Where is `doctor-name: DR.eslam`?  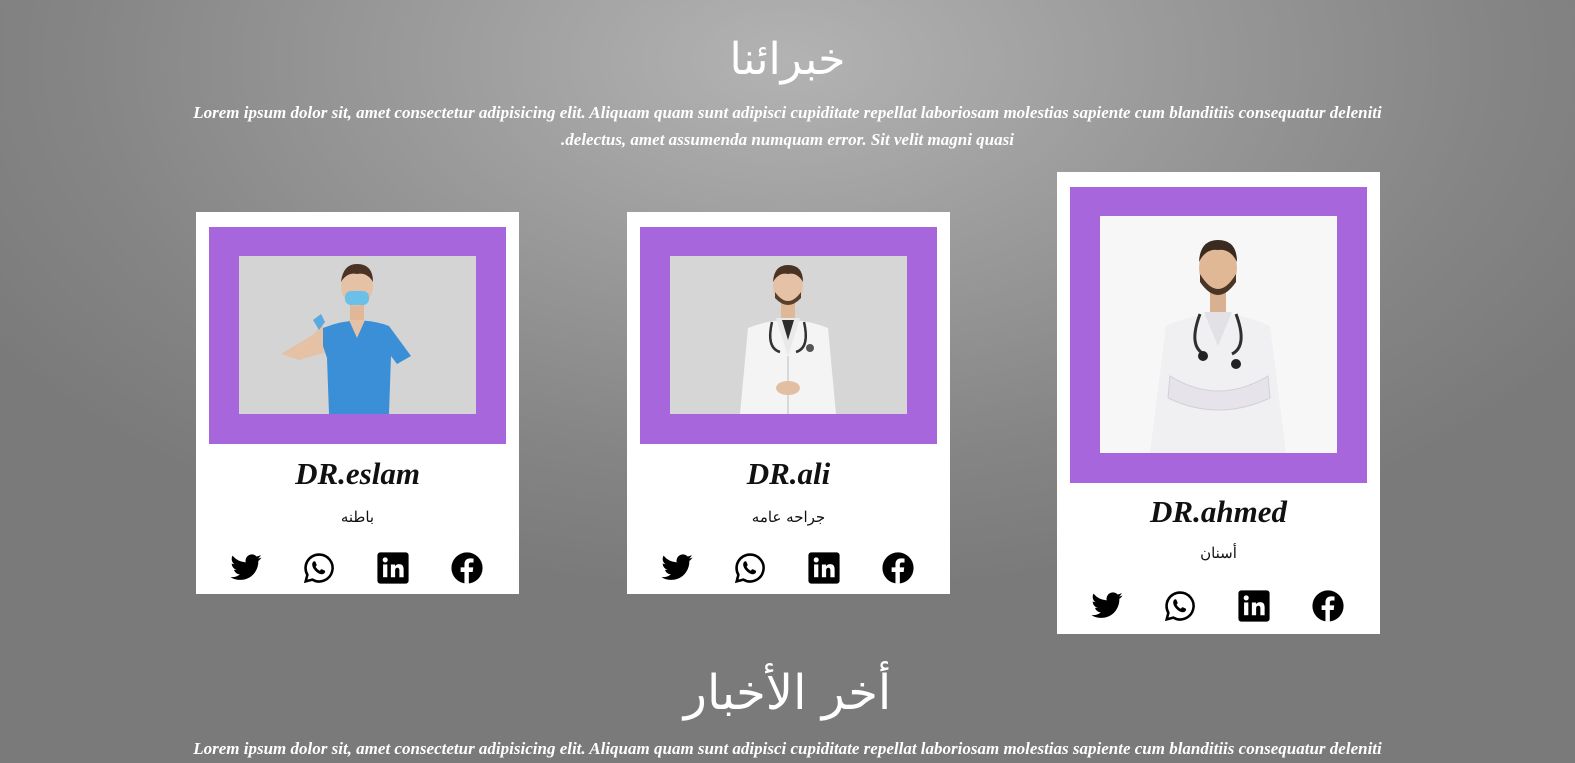
doctor-name: DR.eslam is located at coordinates (357, 473).